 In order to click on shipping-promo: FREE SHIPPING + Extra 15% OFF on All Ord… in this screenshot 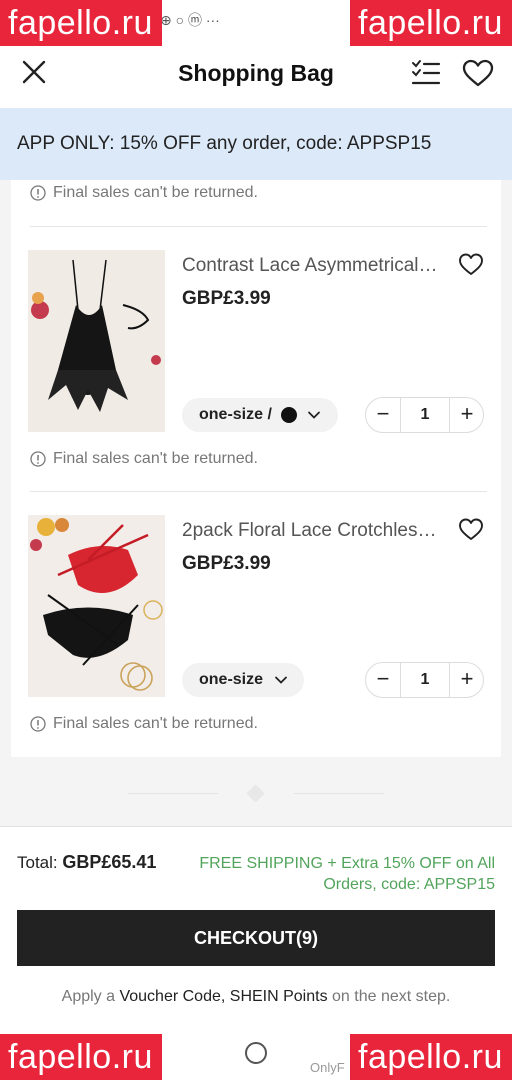, I will do `click(340, 874)`.